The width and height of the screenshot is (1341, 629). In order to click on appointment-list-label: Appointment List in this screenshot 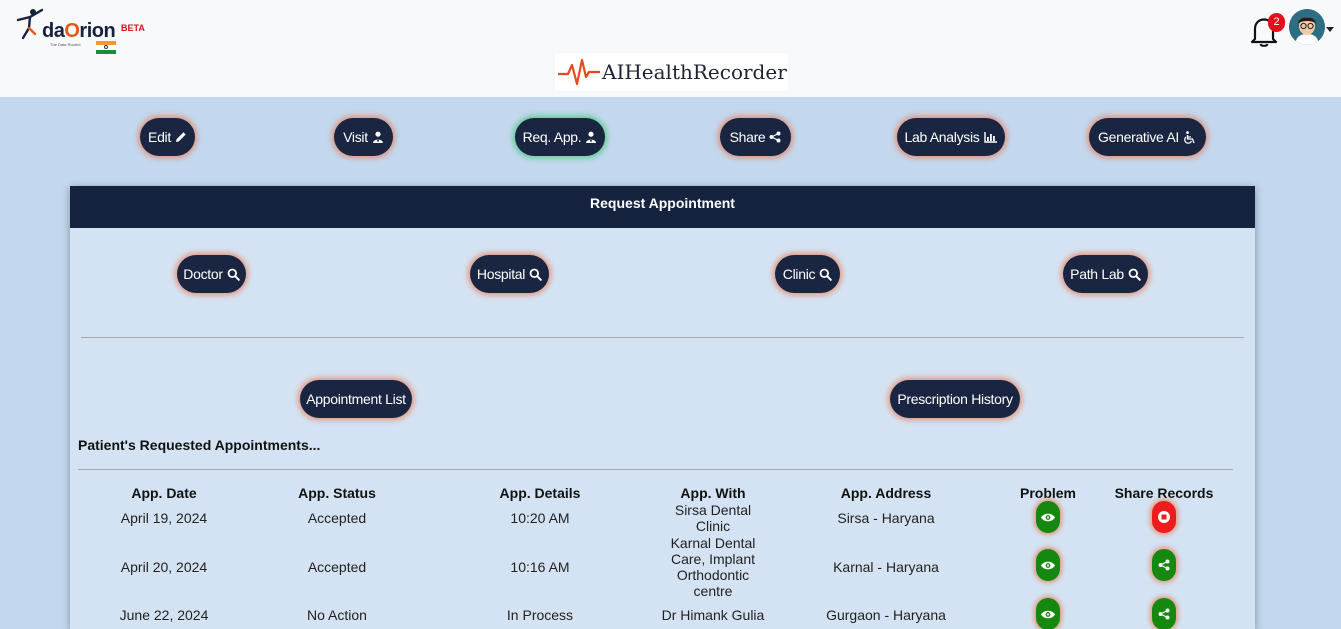, I will do `click(356, 399)`.